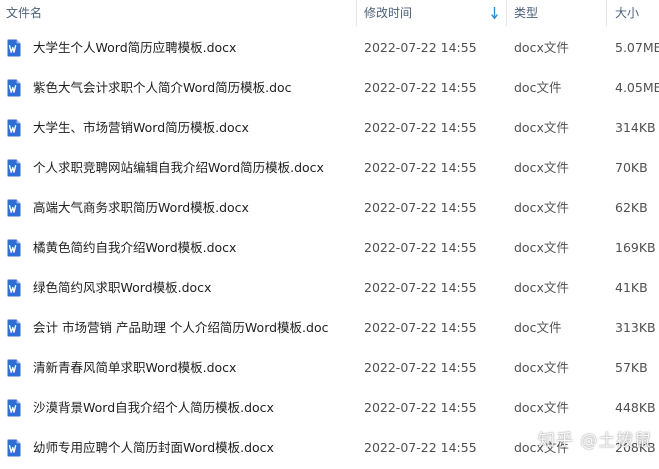 The image size is (659, 469). What do you see at coordinates (635, 247) in the screenshot?
I see `file-size: 169KB` at bounding box center [635, 247].